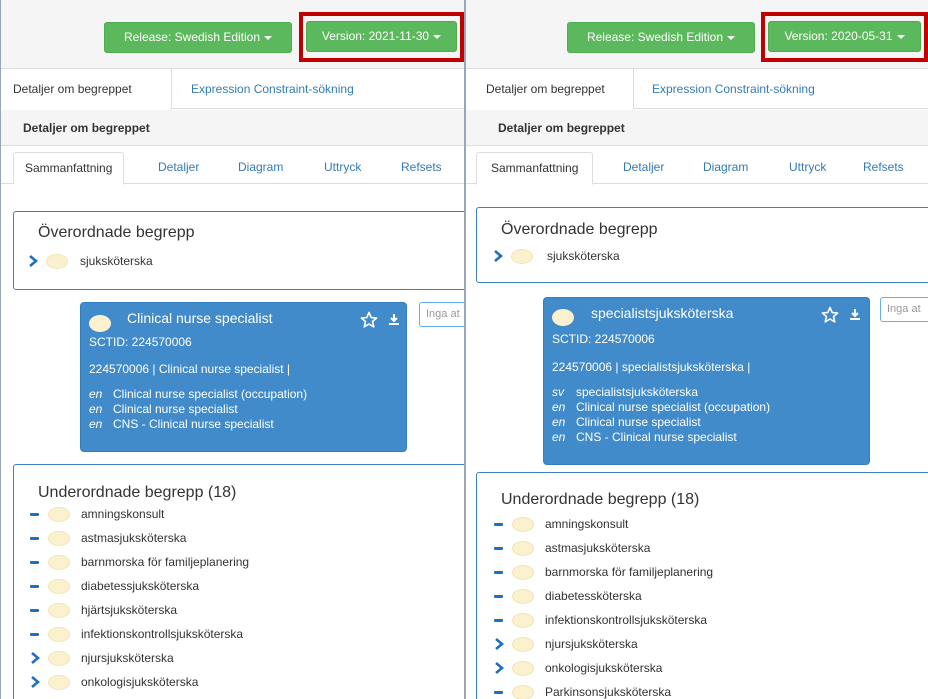 The image size is (928, 699). Describe the element at coordinates (381, 36) in the screenshot. I see `version-dropdown: Version: 2021-11-30` at that location.